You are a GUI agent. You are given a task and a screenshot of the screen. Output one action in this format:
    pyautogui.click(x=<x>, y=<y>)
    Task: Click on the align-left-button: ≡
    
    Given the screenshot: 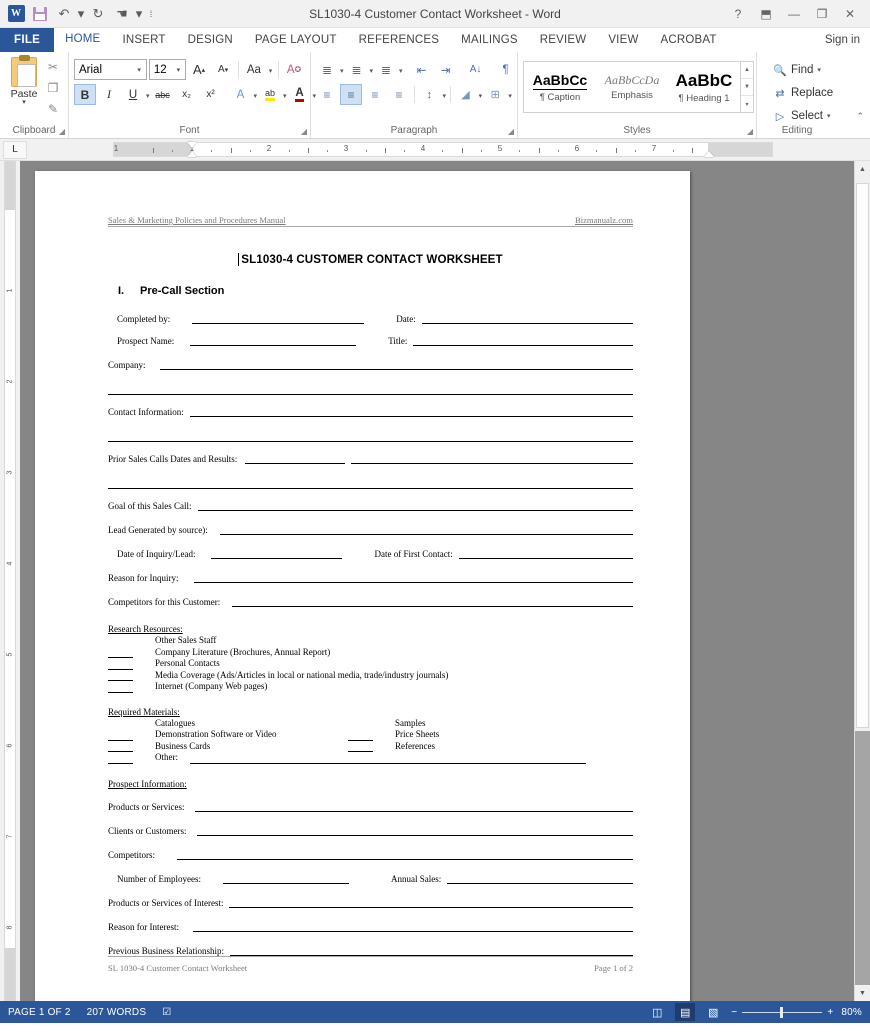 What is the action you would take?
    pyautogui.click(x=327, y=94)
    